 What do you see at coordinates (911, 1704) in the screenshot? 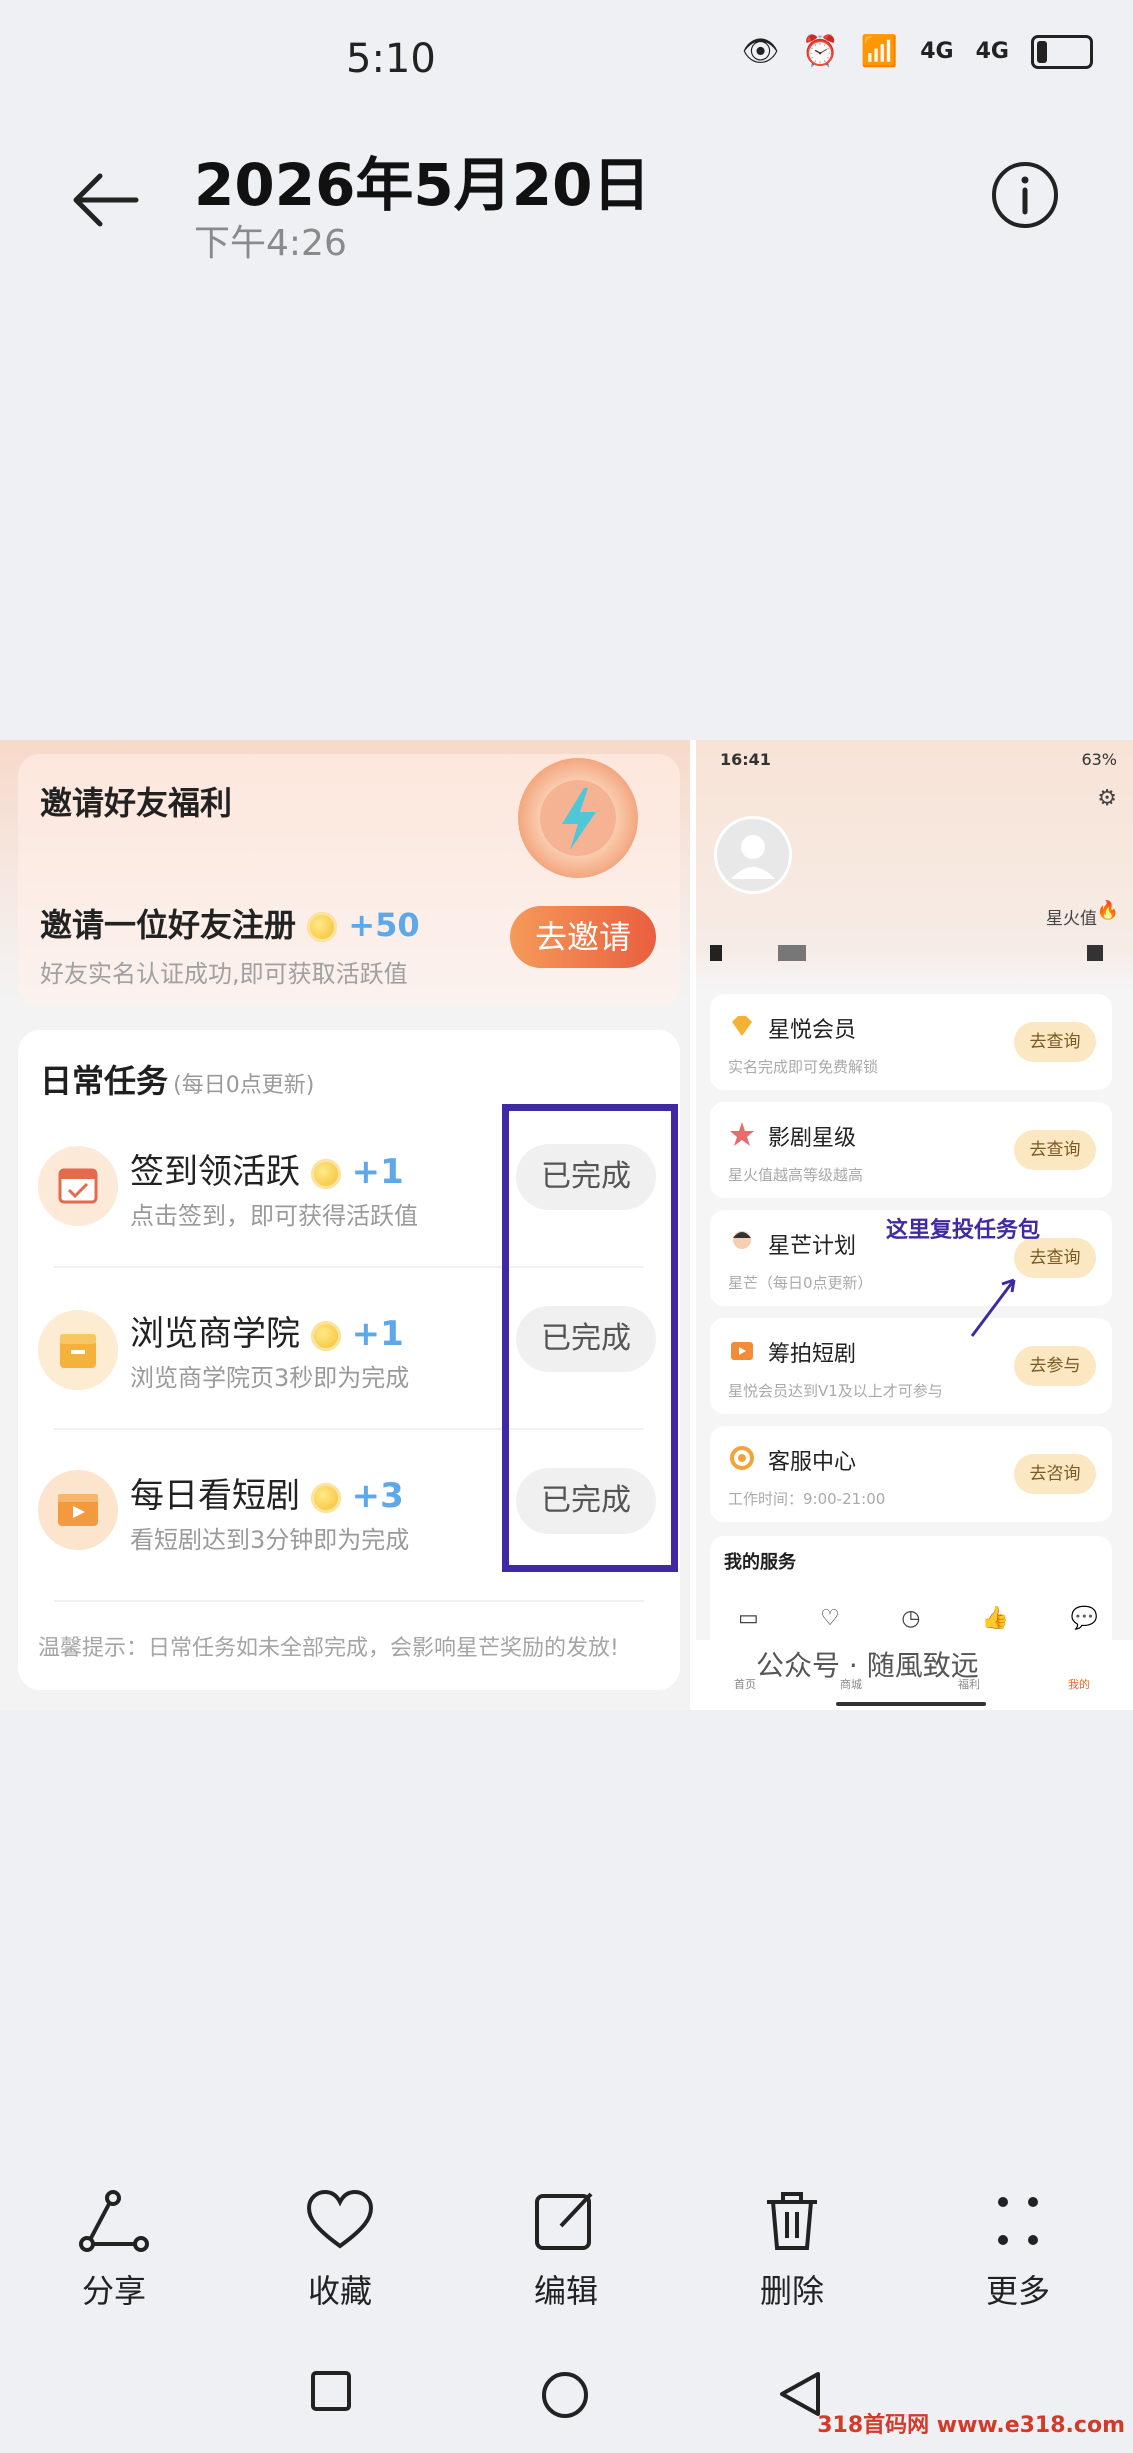
I see `home-indicator` at bounding box center [911, 1704].